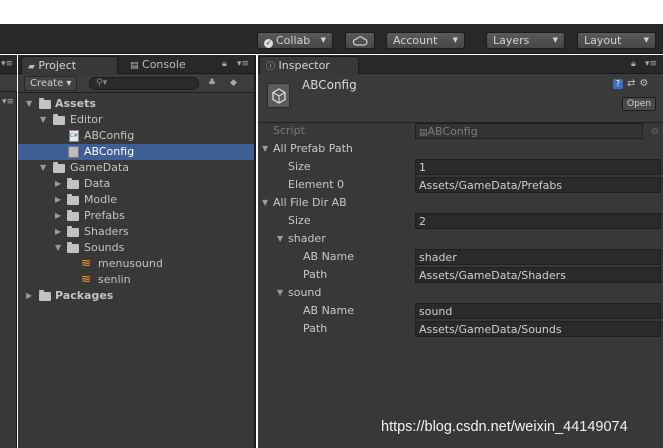  Describe the element at coordinates (538, 329) in the screenshot. I see `sound-path-field: Assets/GameData/Sounds` at that location.